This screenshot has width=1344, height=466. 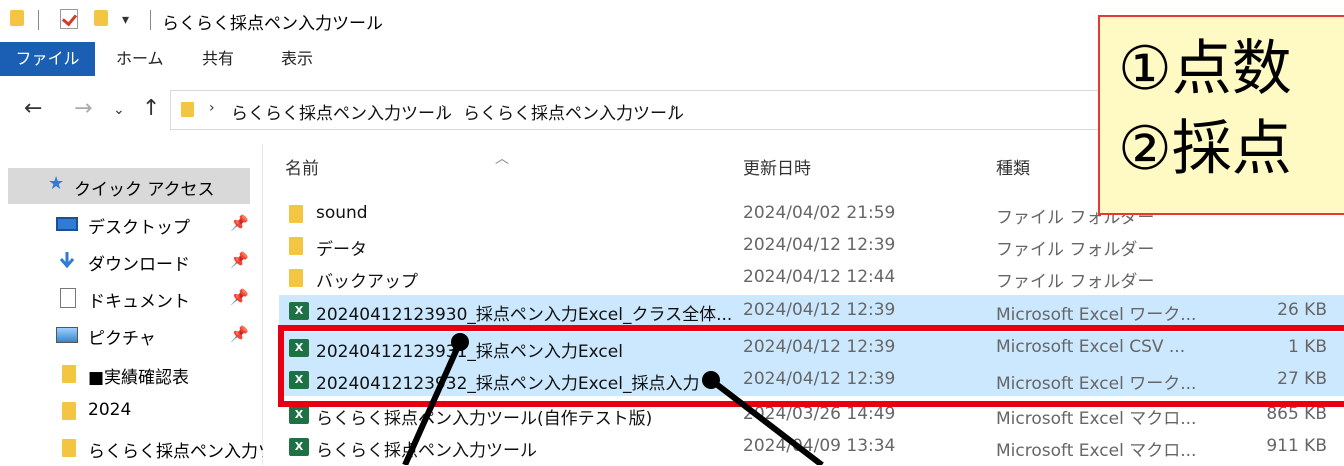 What do you see at coordinates (47, 59) in the screenshot?
I see `tab-file: ファイル` at bounding box center [47, 59].